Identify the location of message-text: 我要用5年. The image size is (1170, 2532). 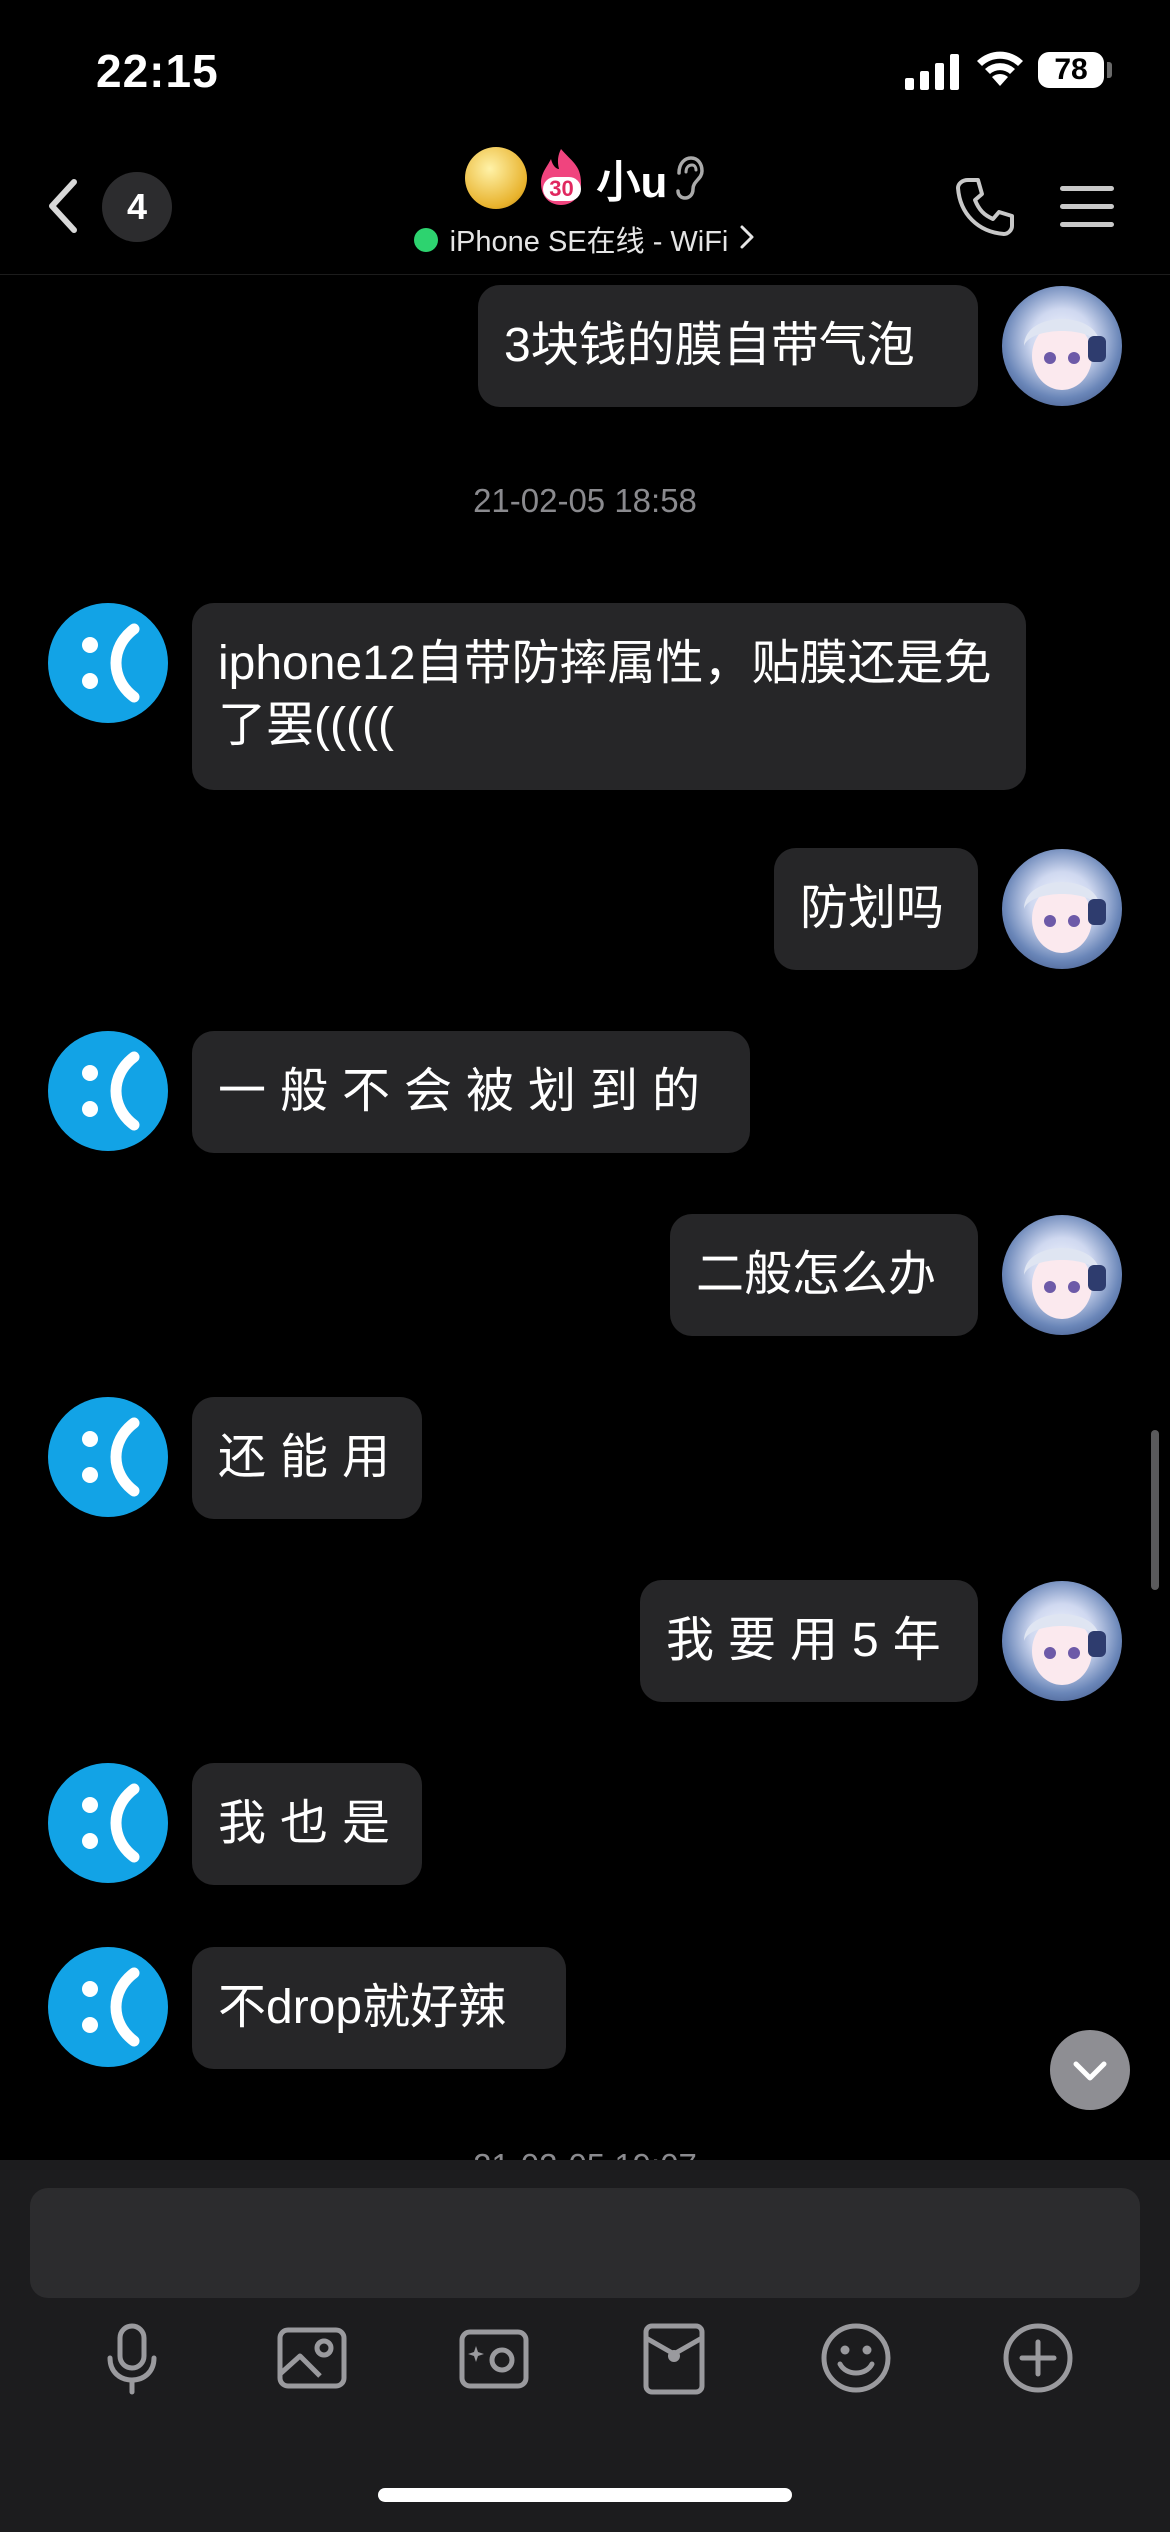
(810, 1640).